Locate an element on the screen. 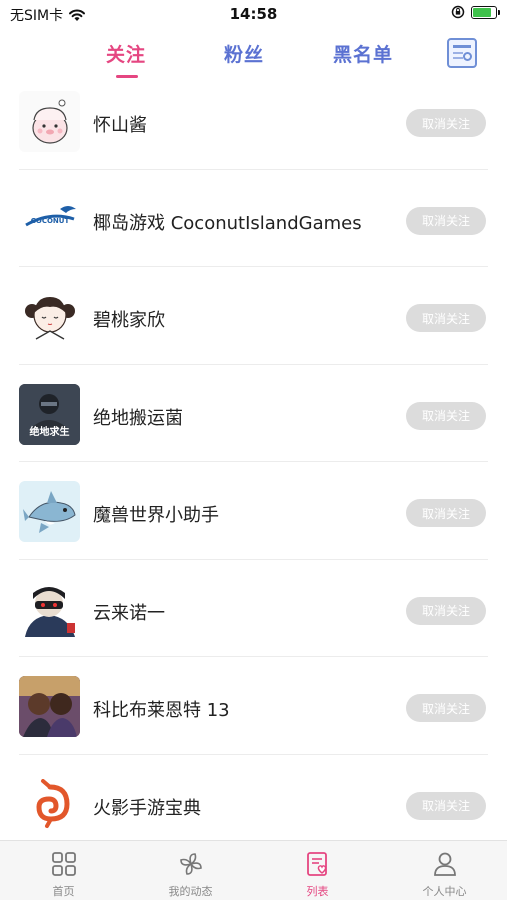 Image resolution: width=507 pixels, height=900 pixels. user-name: 碧桃家欣 is located at coordinates (129, 319).